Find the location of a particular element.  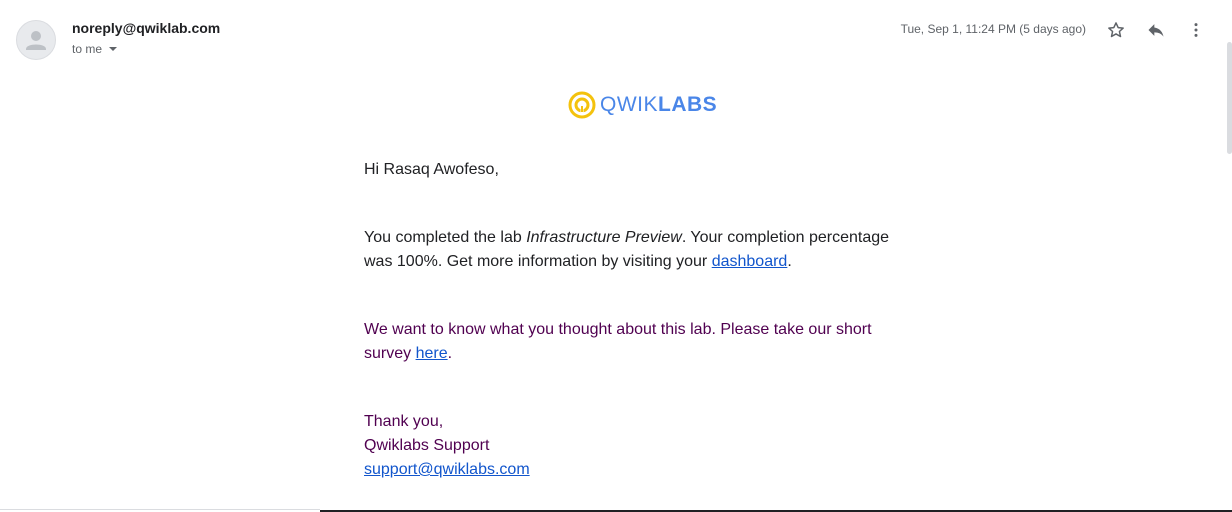

scrollbar-thumb is located at coordinates (1229, 98).